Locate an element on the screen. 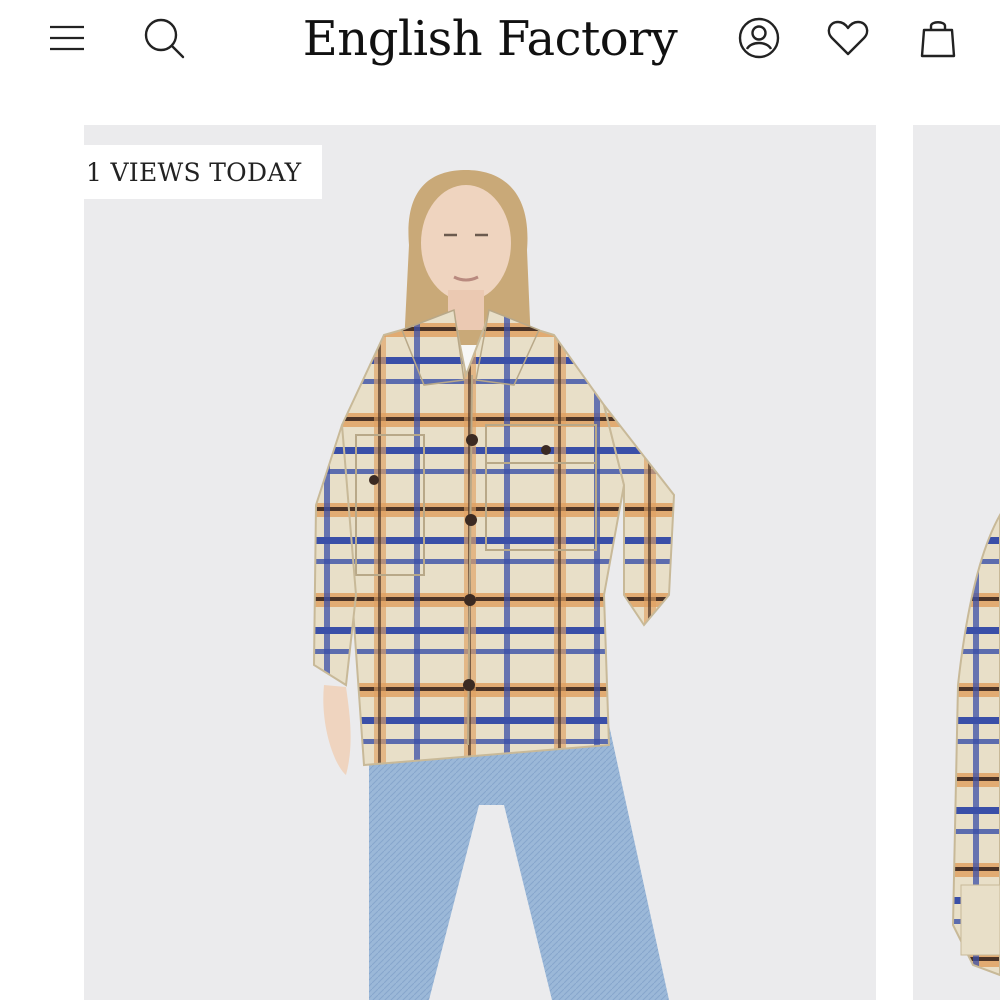 This screenshot has width=1000, height=1000. search-icon is located at coordinates (164, 38).